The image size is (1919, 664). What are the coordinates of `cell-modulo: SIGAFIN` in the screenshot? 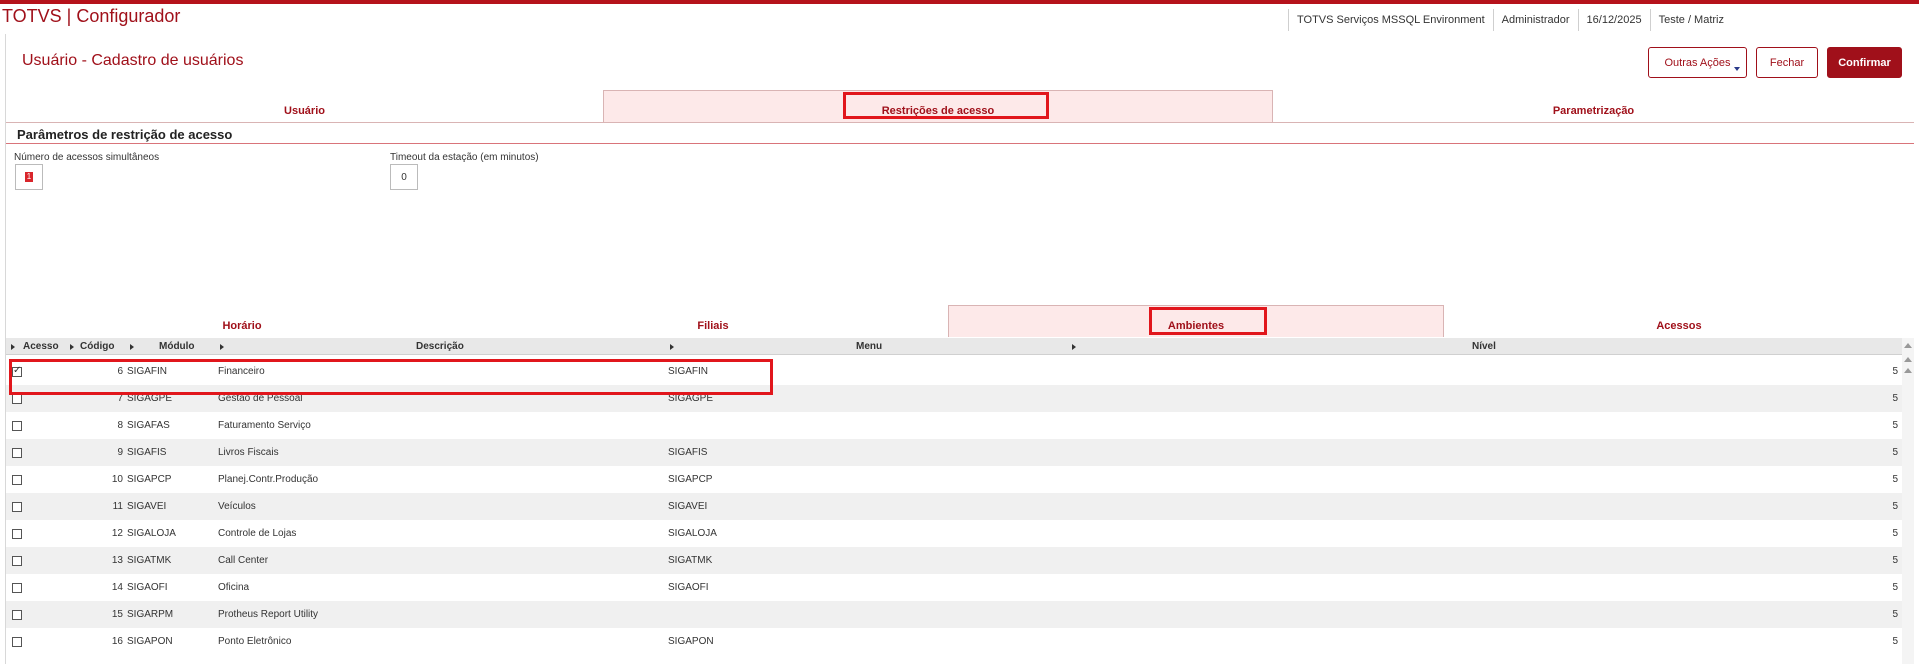 It's located at (147, 371).